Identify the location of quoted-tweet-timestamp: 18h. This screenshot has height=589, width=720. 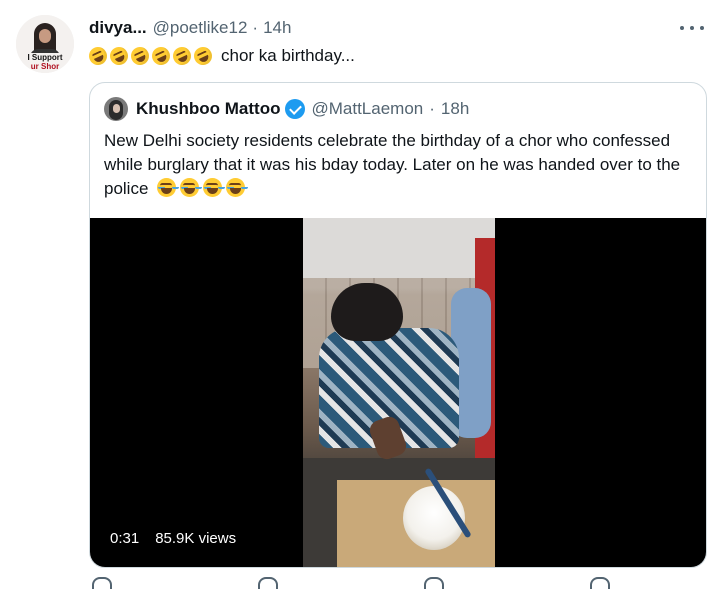
(455, 108).